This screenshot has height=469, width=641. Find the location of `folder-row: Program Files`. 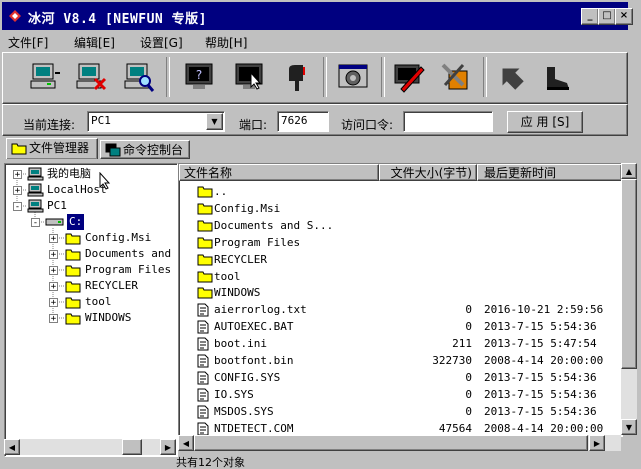

folder-row: Program Files is located at coordinates (400, 242).